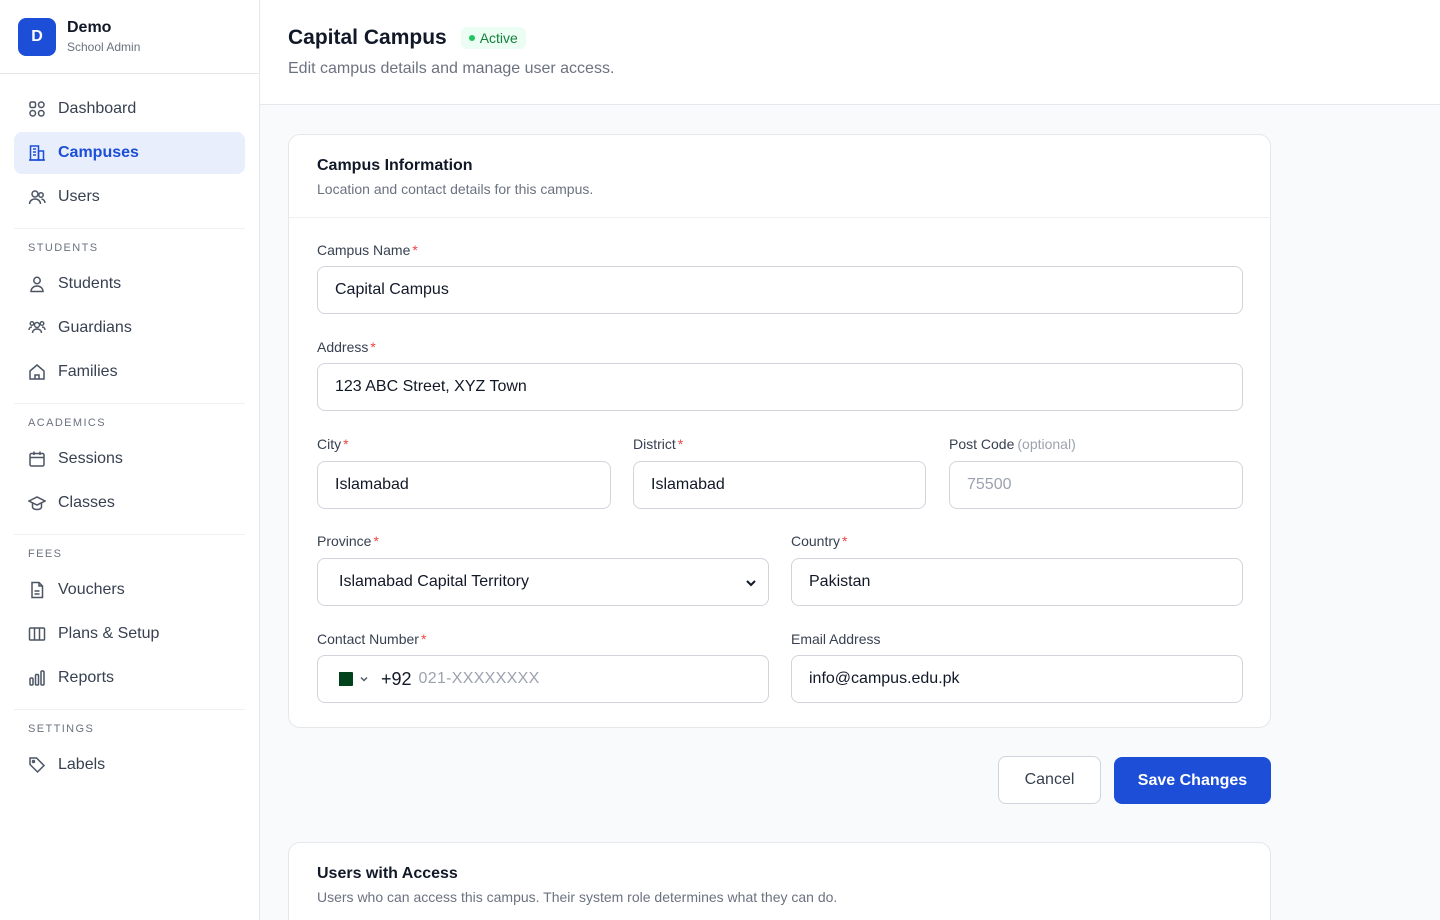  I want to click on district-label-text: District, so click(654, 444).